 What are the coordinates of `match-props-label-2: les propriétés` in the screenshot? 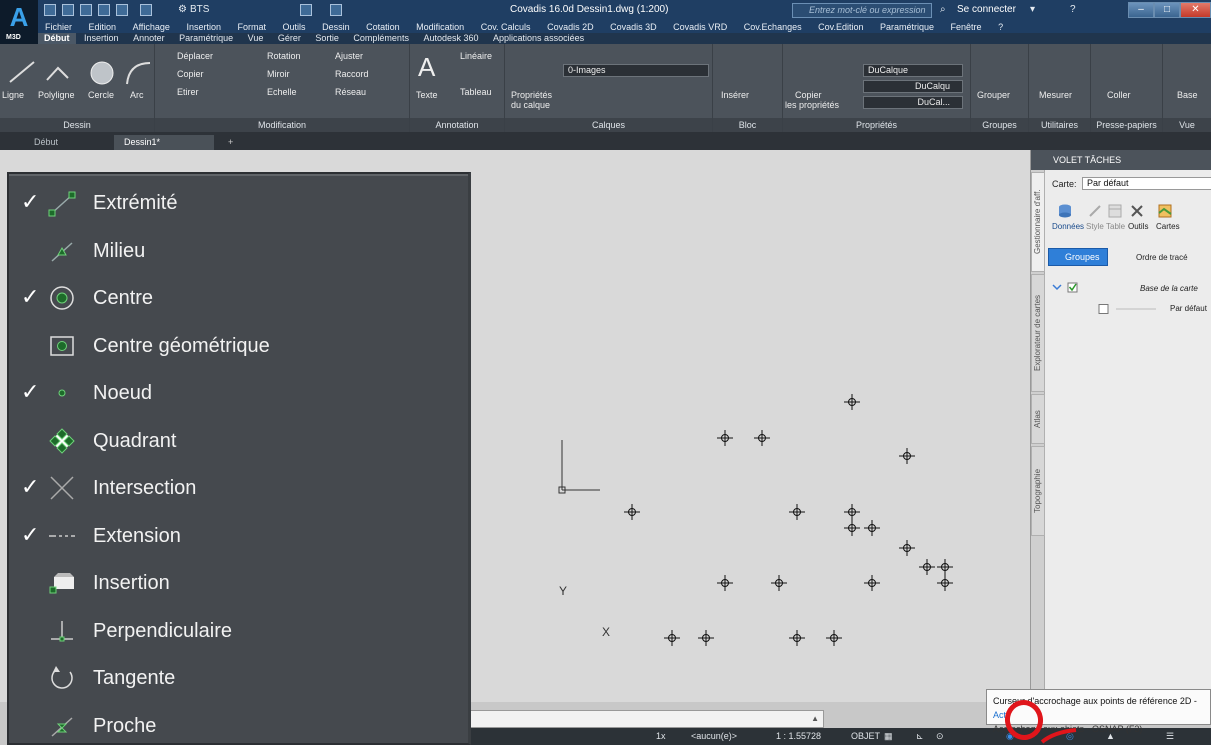 It's located at (812, 105).